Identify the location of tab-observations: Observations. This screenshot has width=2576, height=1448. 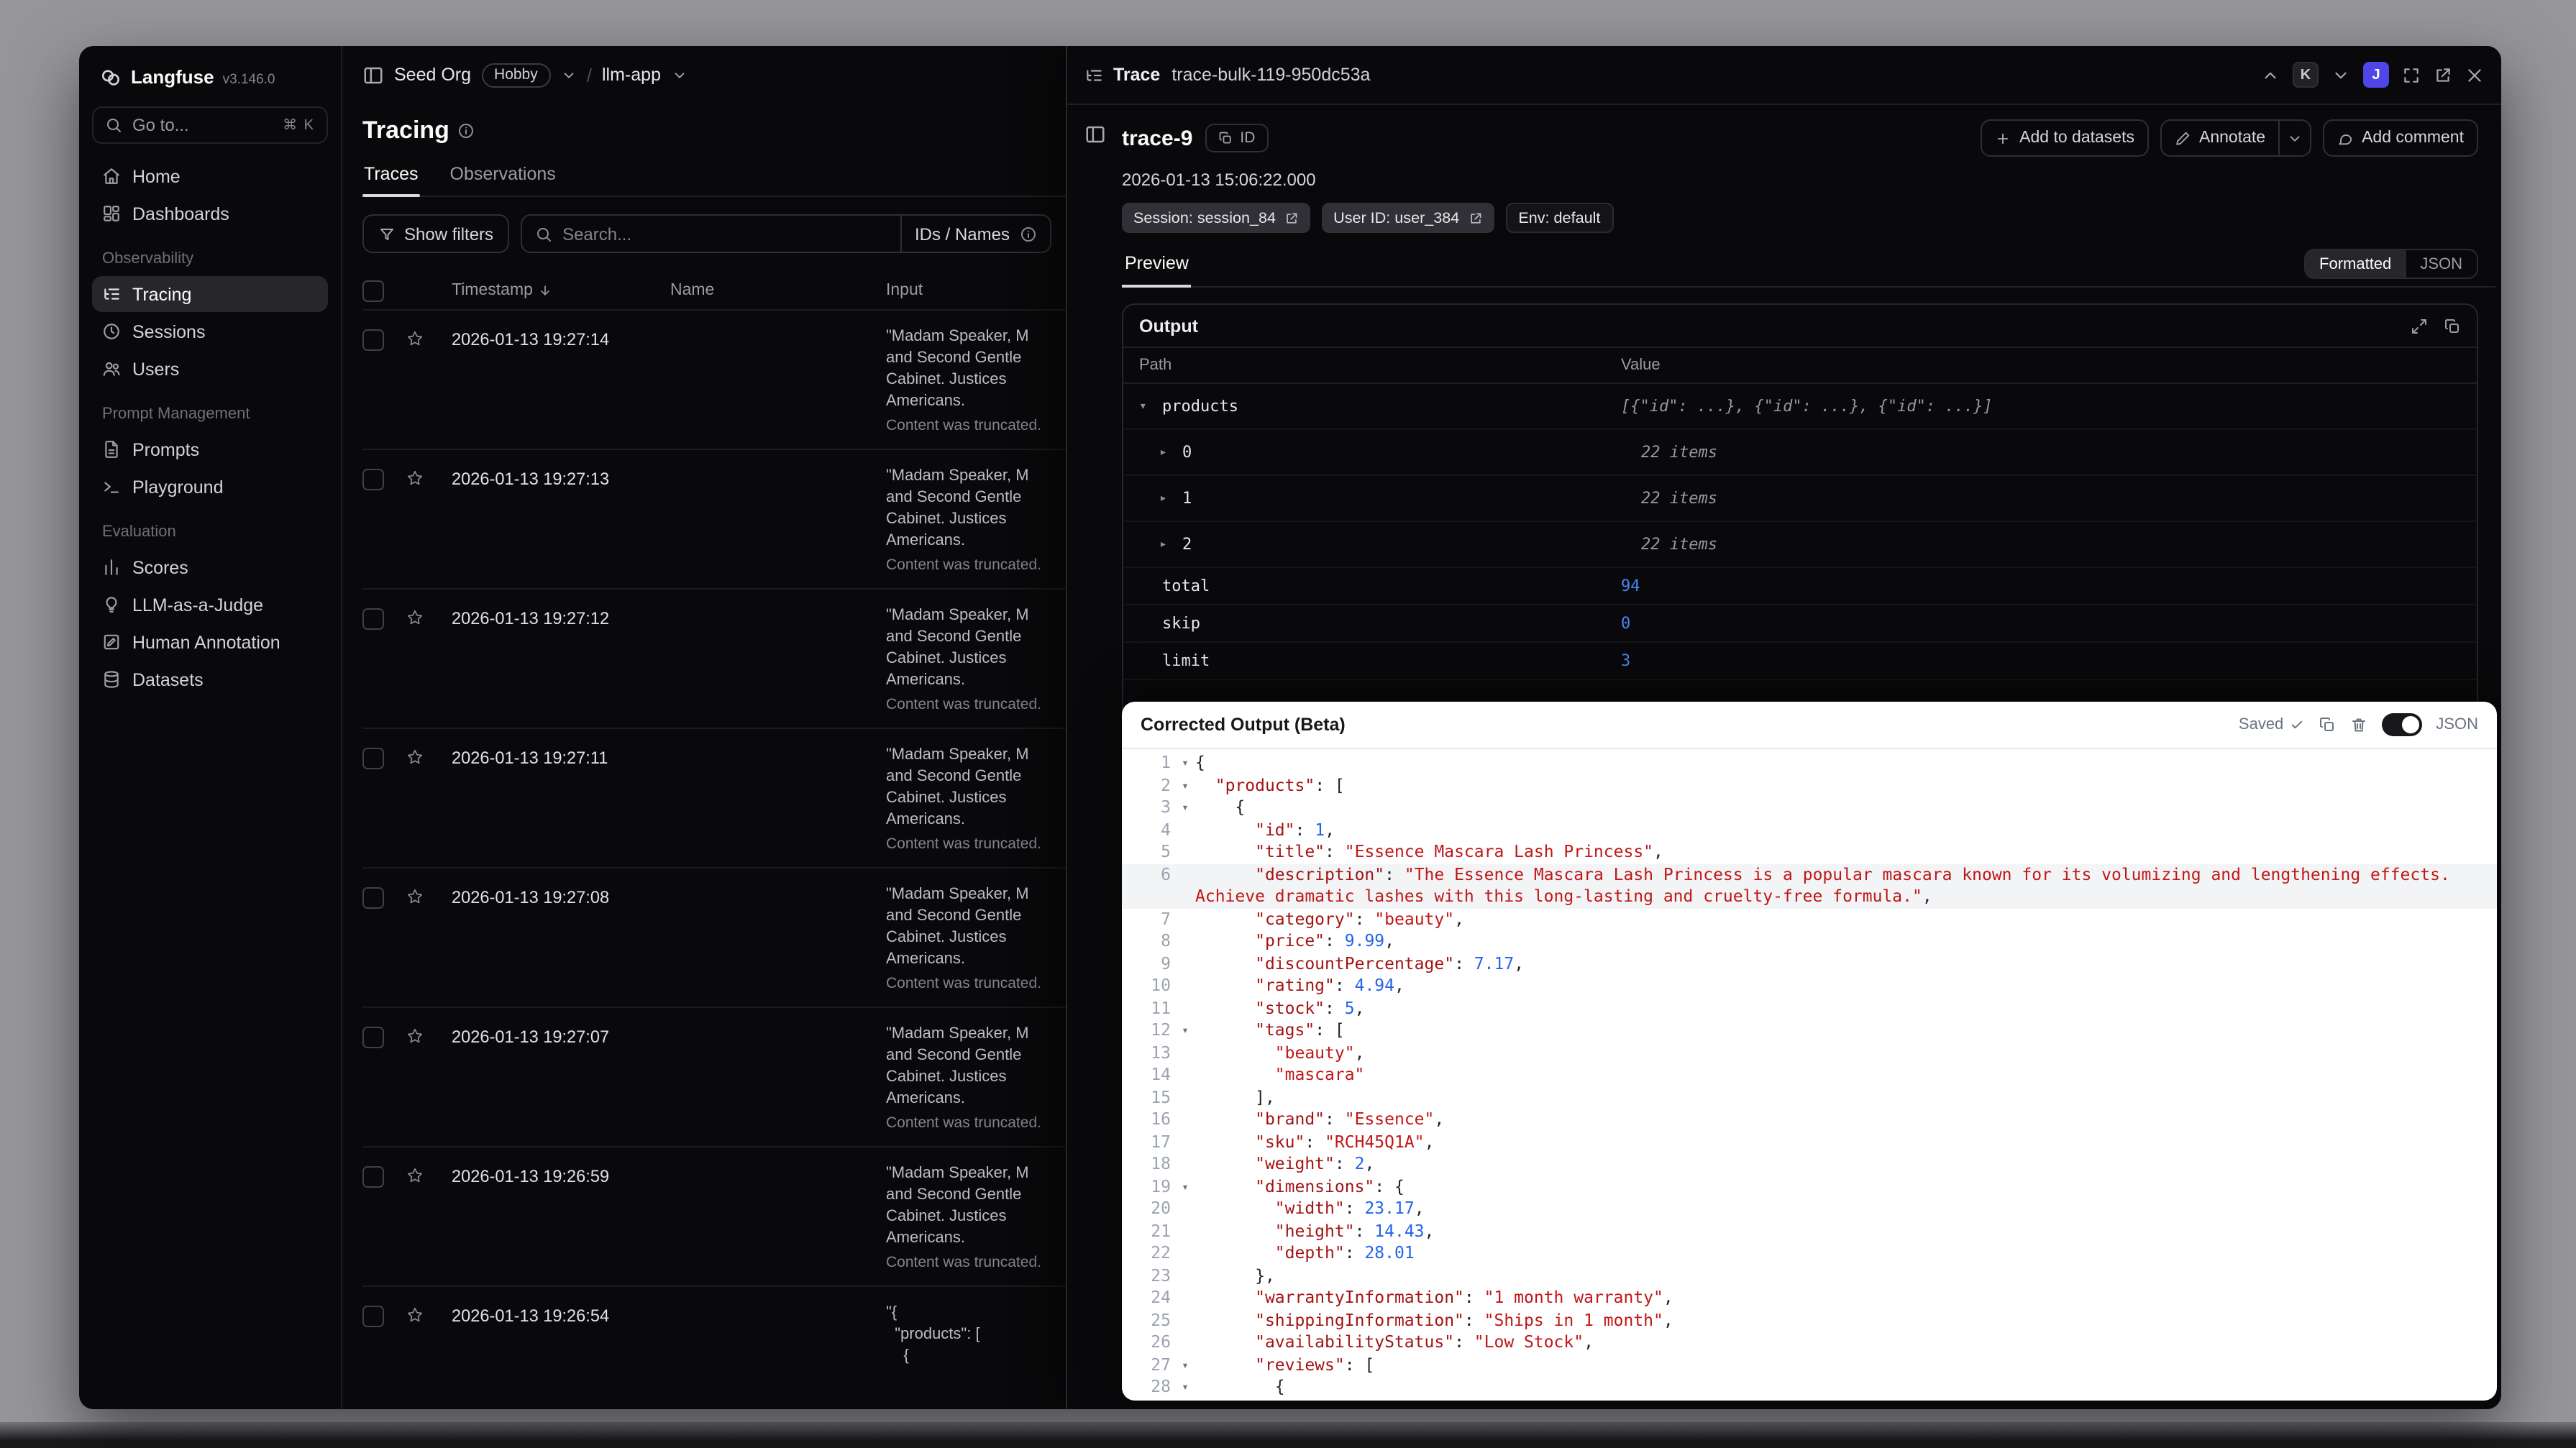
(503, 177).